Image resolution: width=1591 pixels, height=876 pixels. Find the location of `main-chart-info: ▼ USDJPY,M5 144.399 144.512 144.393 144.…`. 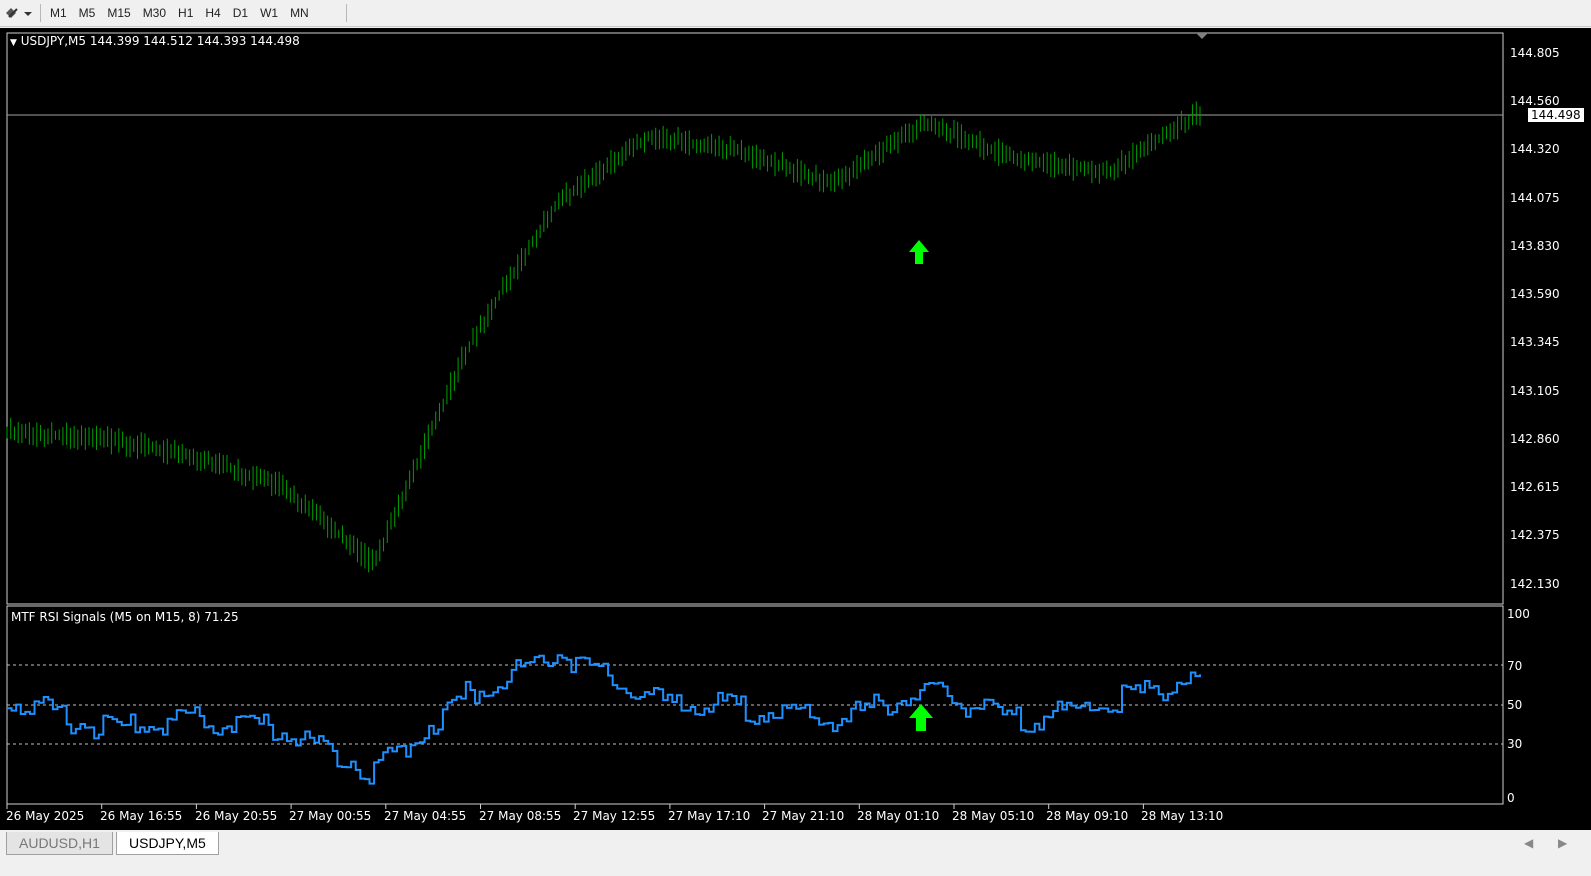

main-chart-info: ▼ USDJPY,M5 144.399 144.512 144.393 144.… is located at coordinates (155, 41).